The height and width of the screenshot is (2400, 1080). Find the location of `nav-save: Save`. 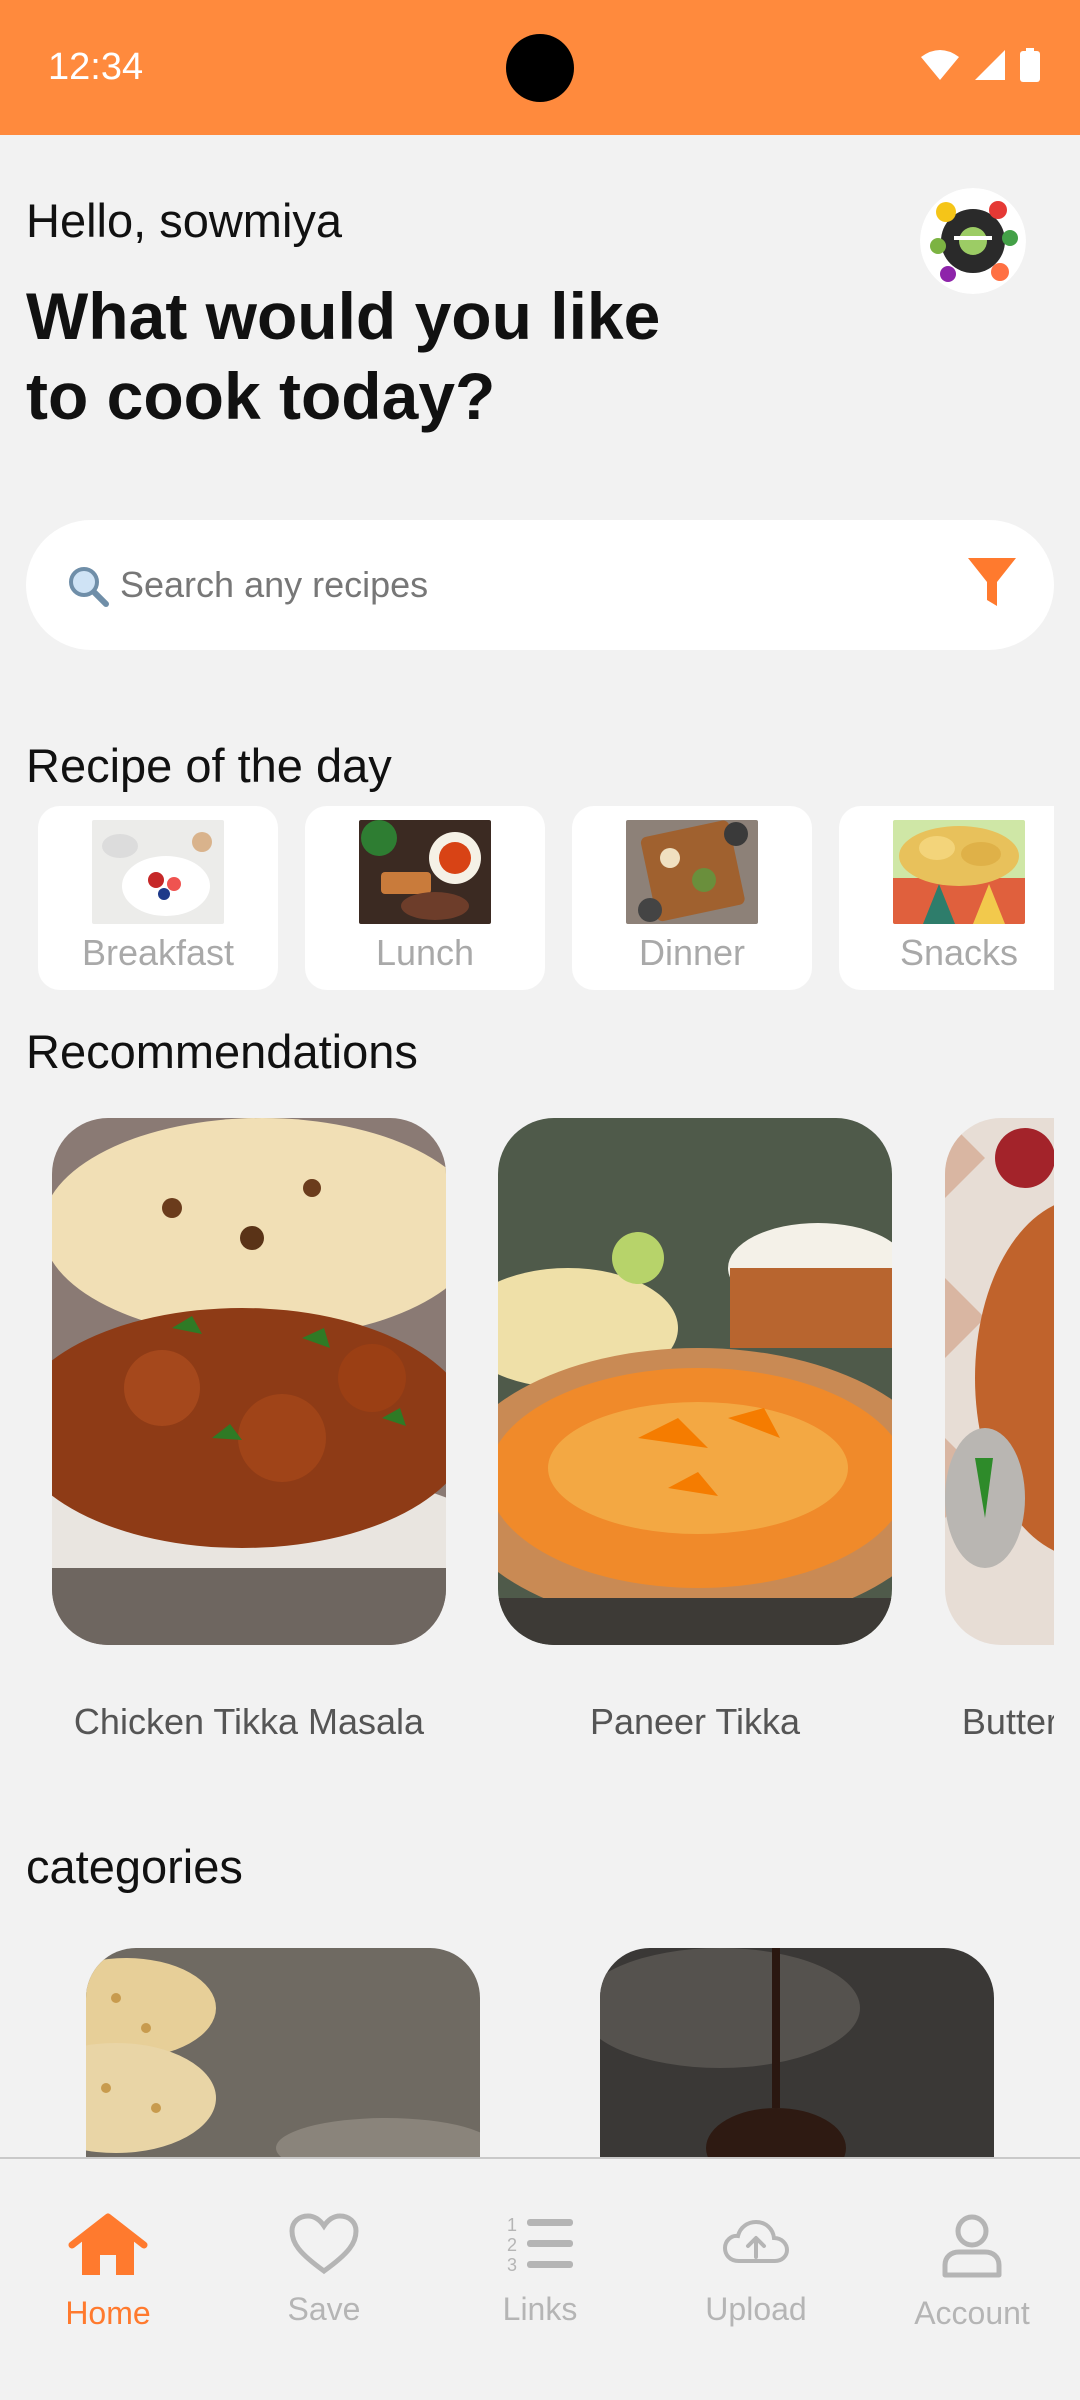

nav-save: Save is located at coordinates (324, 2270).